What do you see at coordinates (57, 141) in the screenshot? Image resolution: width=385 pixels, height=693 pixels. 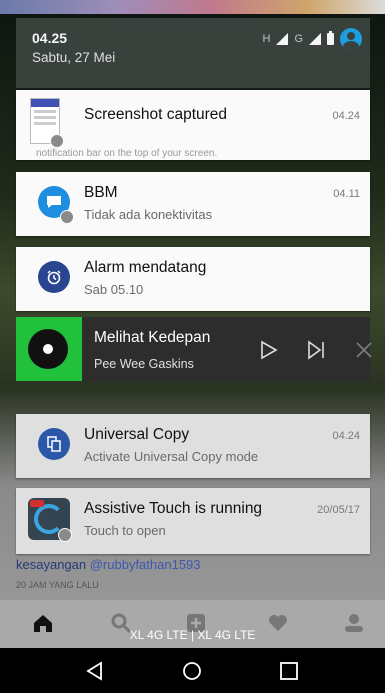 I see `gallery-badge-icon` at bounding box center [57, 141].